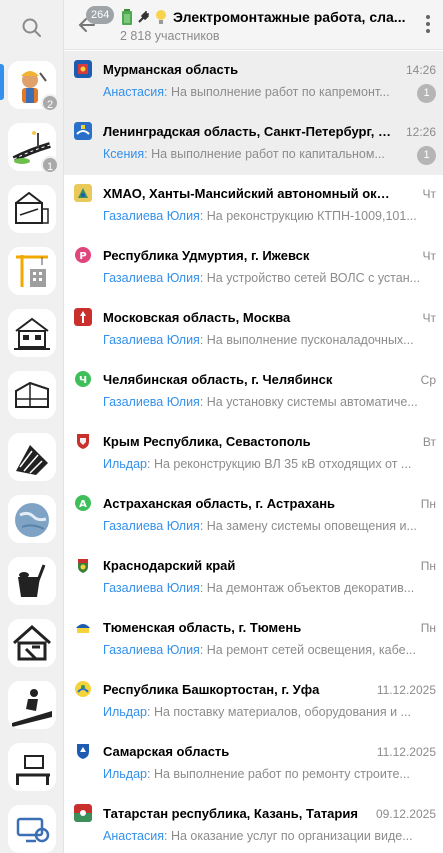 This screenshot has width=443, height=853. I want to click on topic-avatar-roofing, so click(32, 457).